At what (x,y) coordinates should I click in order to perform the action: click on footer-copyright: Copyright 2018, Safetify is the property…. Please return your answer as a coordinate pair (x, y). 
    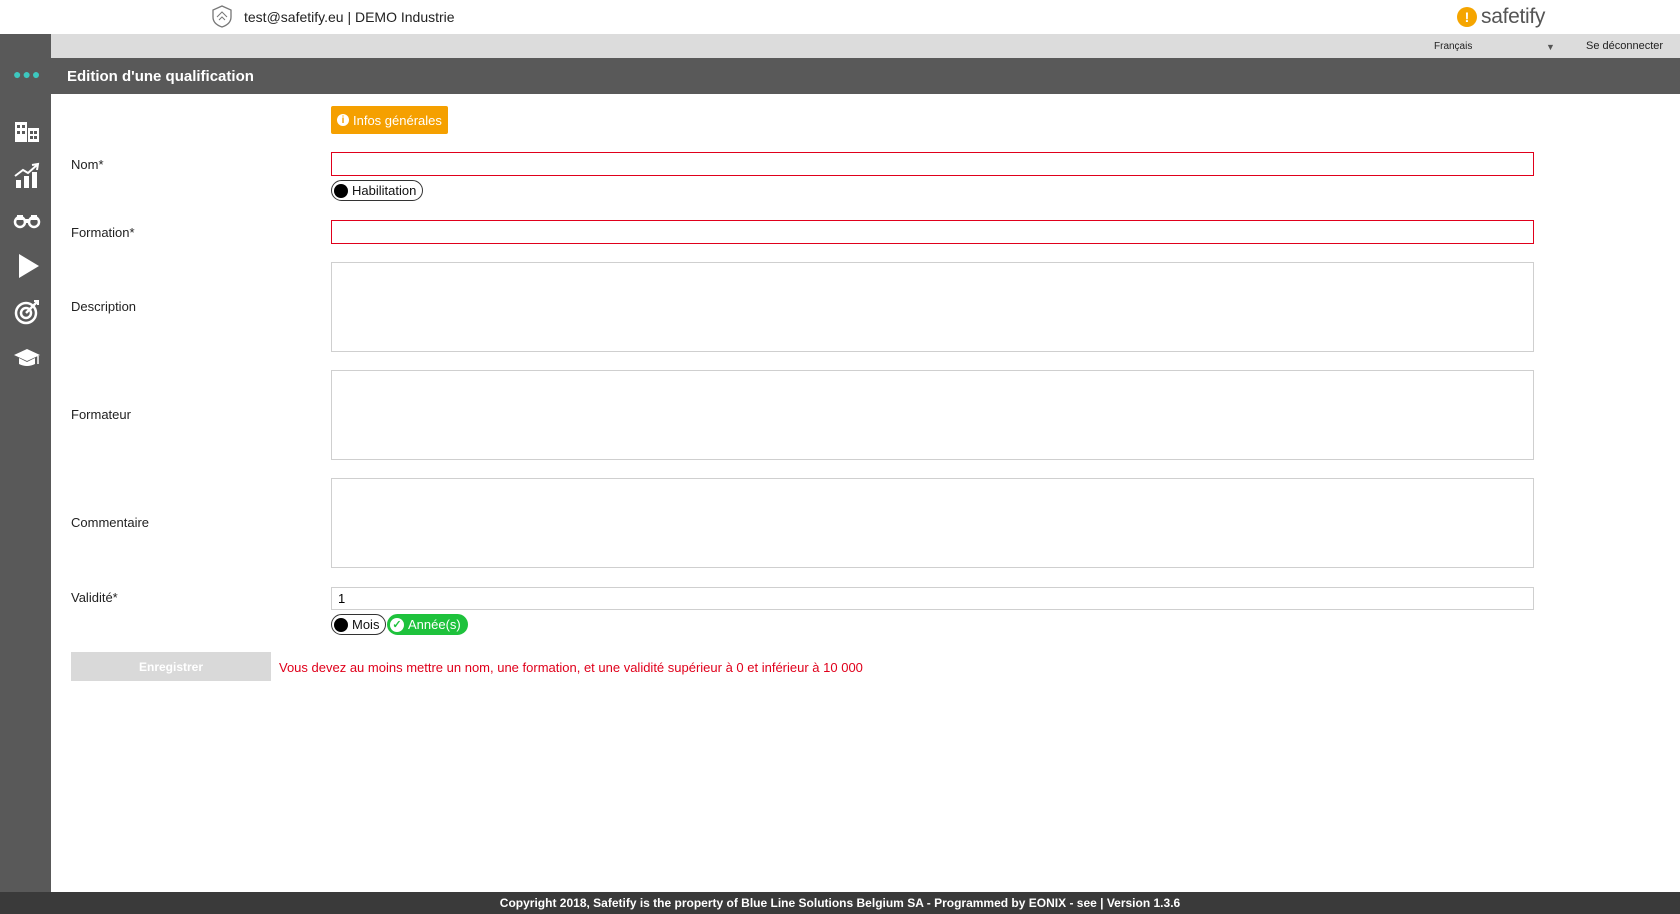
    Looking at the image, I should click on (840, 903).